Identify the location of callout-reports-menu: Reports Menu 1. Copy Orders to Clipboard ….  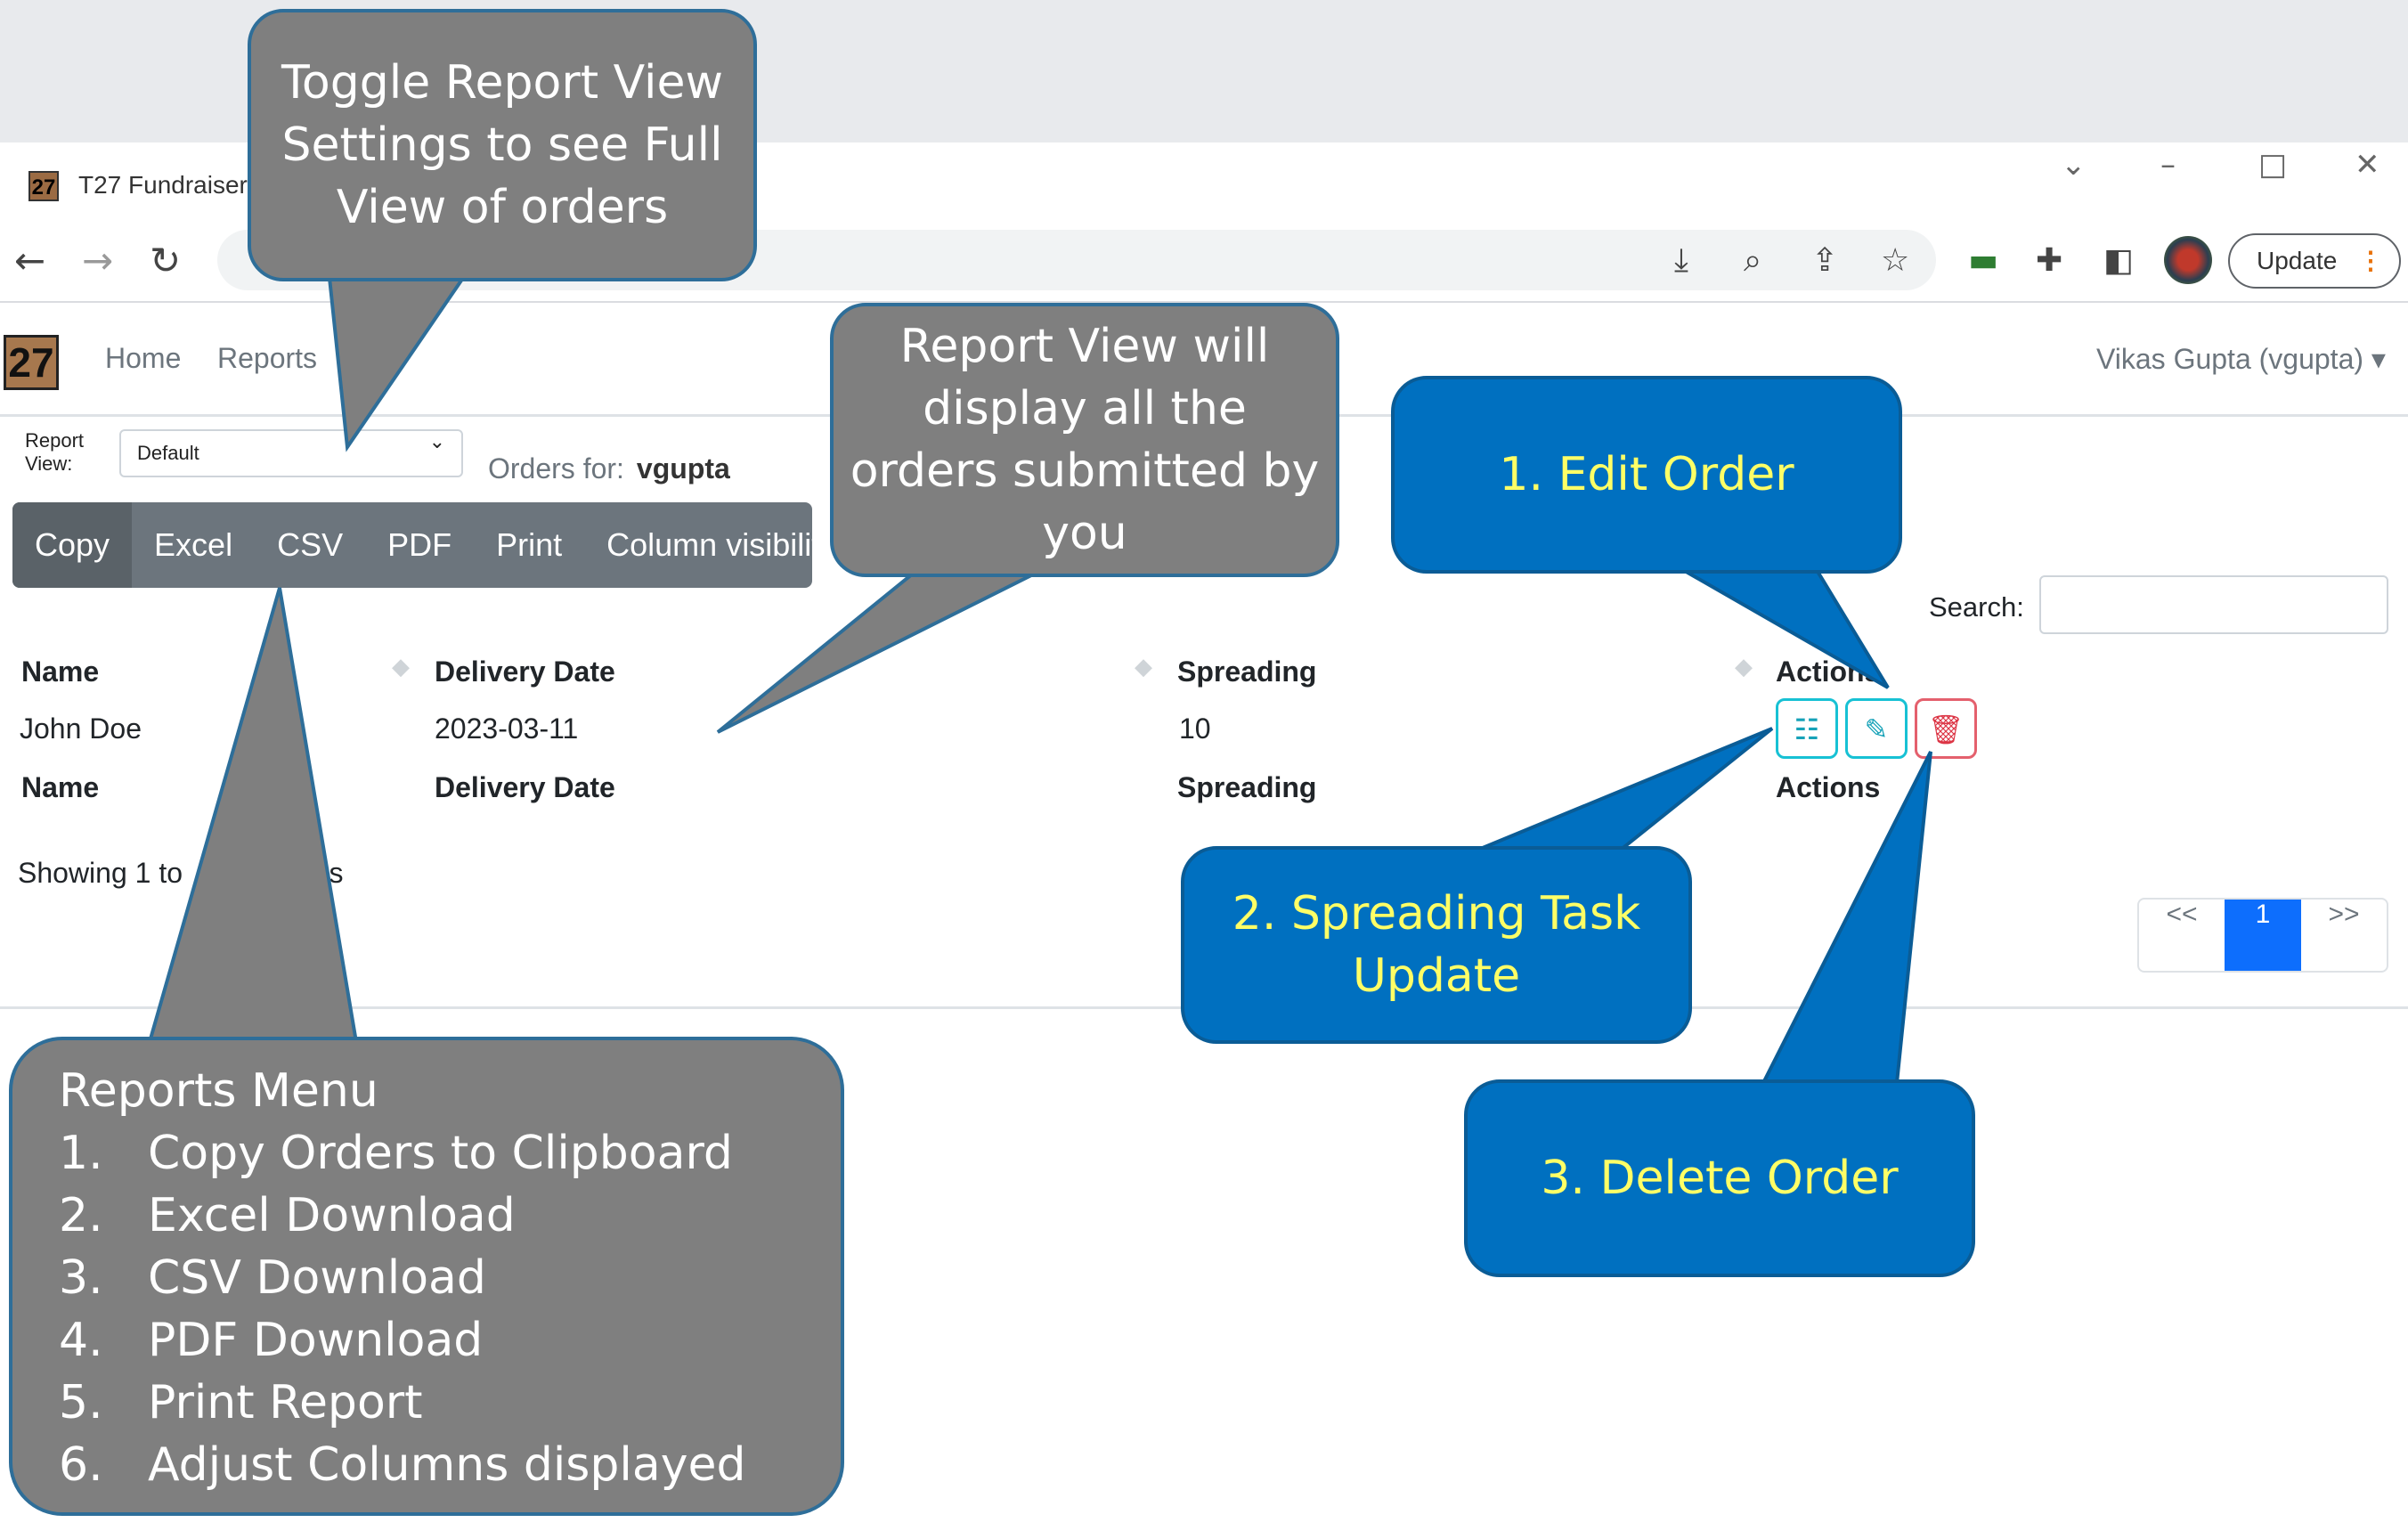
(426, 1276).